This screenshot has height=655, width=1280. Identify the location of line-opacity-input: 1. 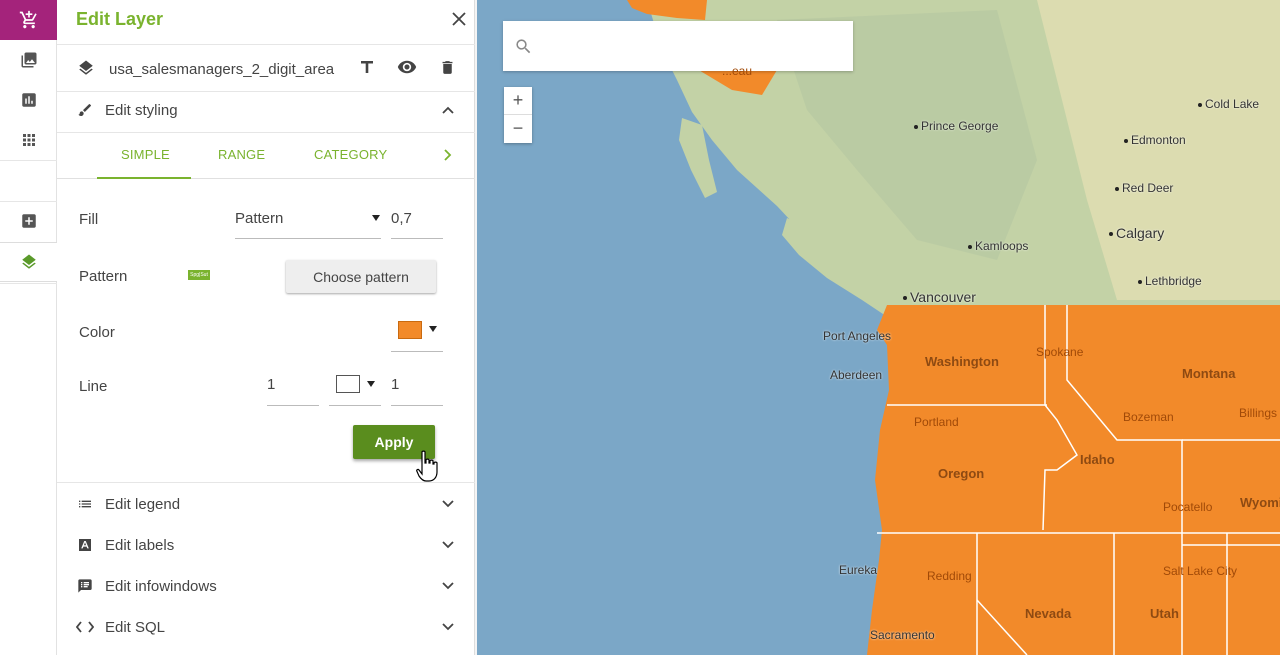
(417, 388).